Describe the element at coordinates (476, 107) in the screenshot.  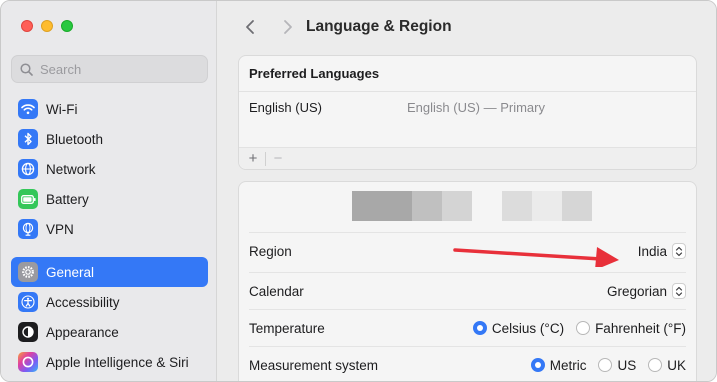
I see `language-description: English (US) — Primary` at that location.